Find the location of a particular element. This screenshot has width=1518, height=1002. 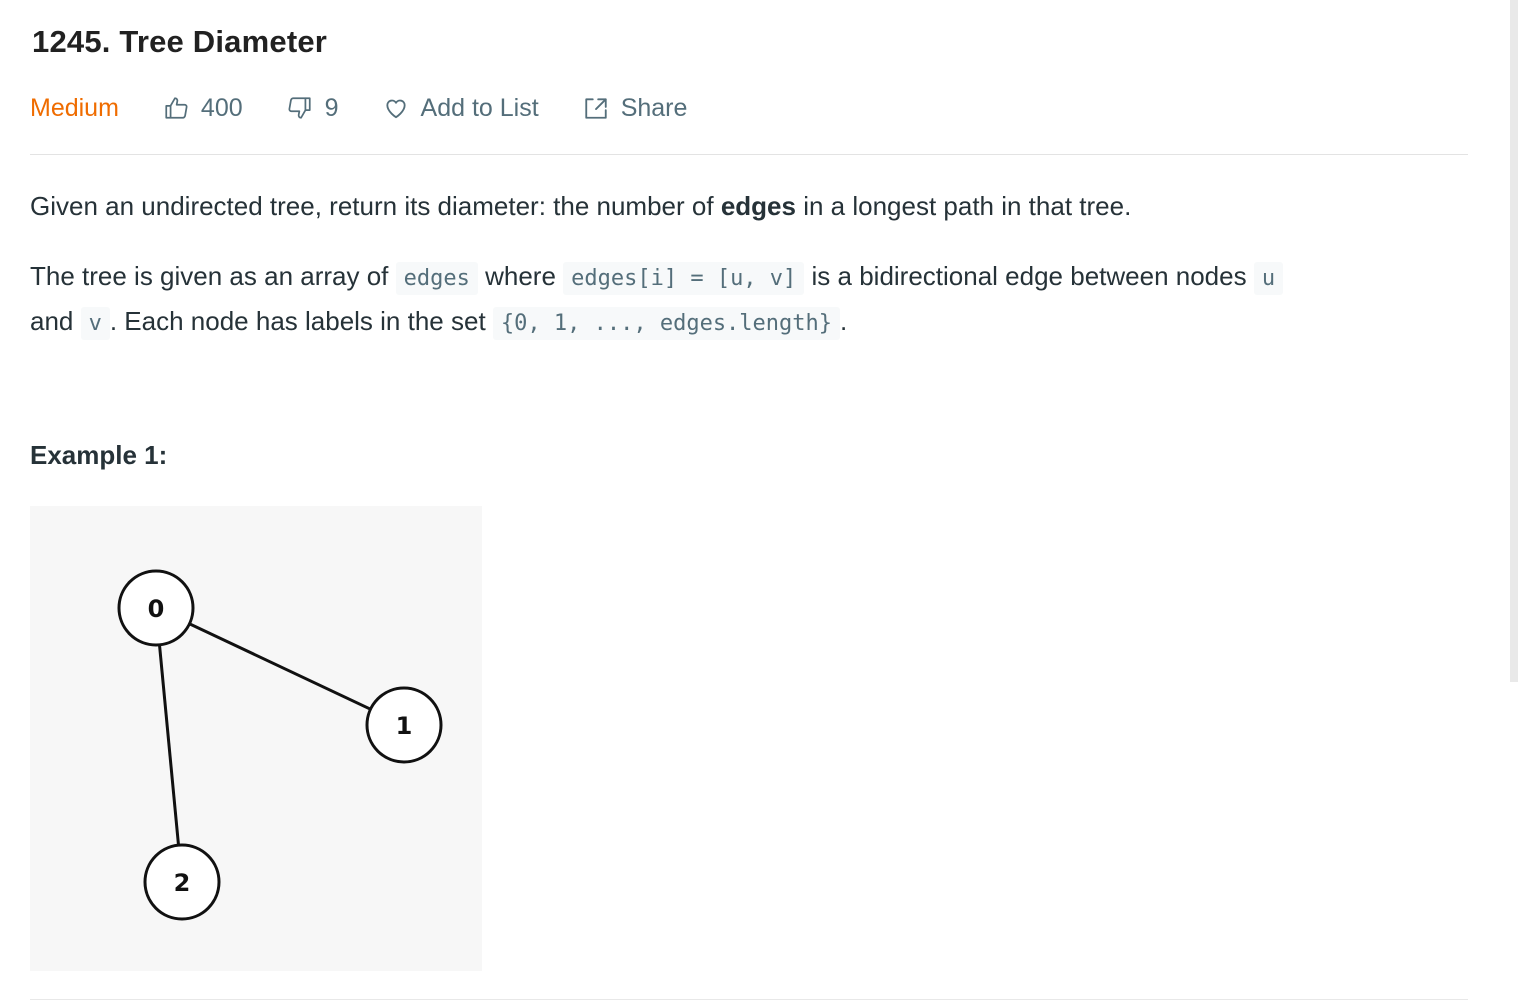

tree-node-2: 2 is located at coordinates (182, 882).